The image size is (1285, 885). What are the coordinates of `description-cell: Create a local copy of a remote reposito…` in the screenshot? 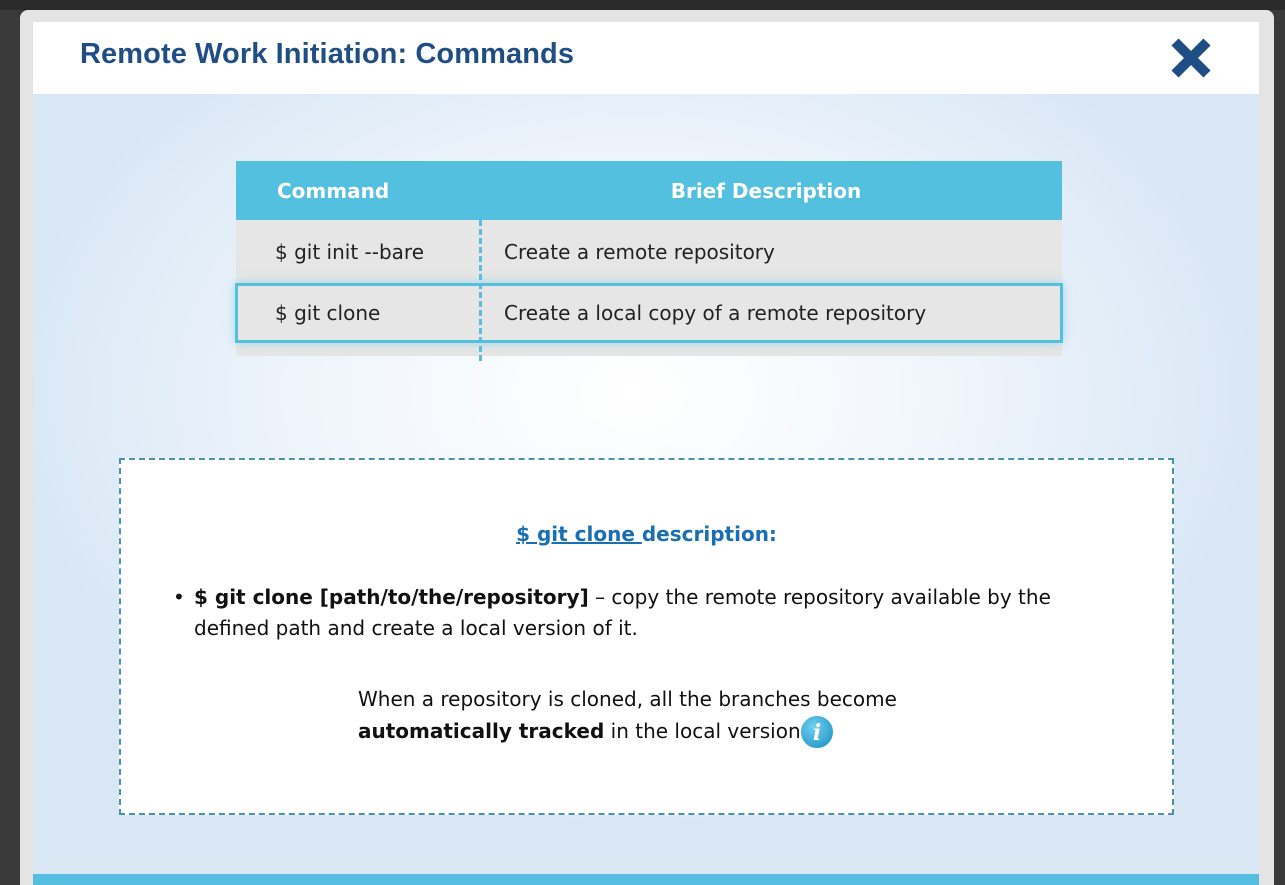 It's located at (715, 313).